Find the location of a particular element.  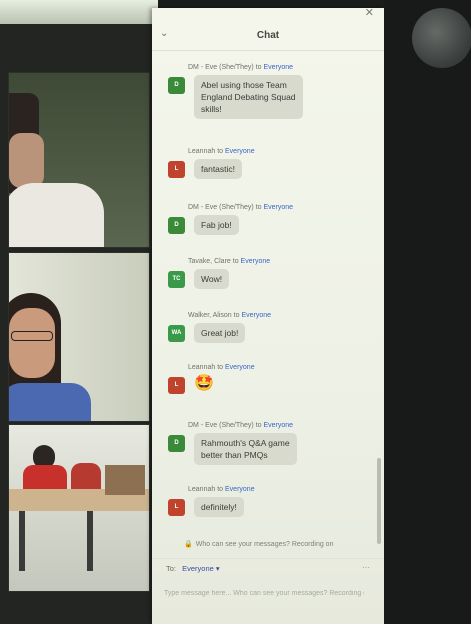

chat-title: Chat is located at coordinates (268, 35).